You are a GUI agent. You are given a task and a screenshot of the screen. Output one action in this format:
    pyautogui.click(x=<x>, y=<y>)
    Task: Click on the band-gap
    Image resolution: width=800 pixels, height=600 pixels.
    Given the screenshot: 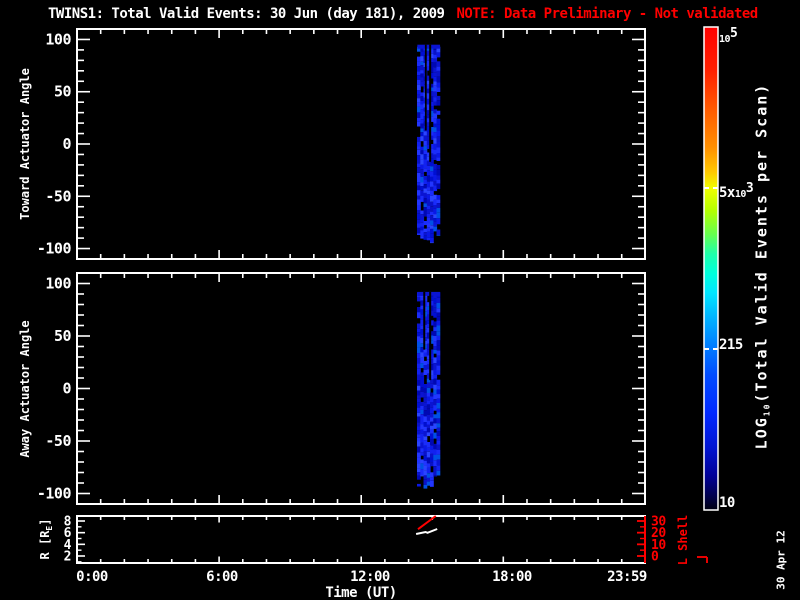 What is the action you would take?
    pyautogui.click(x=430, y=336)
    